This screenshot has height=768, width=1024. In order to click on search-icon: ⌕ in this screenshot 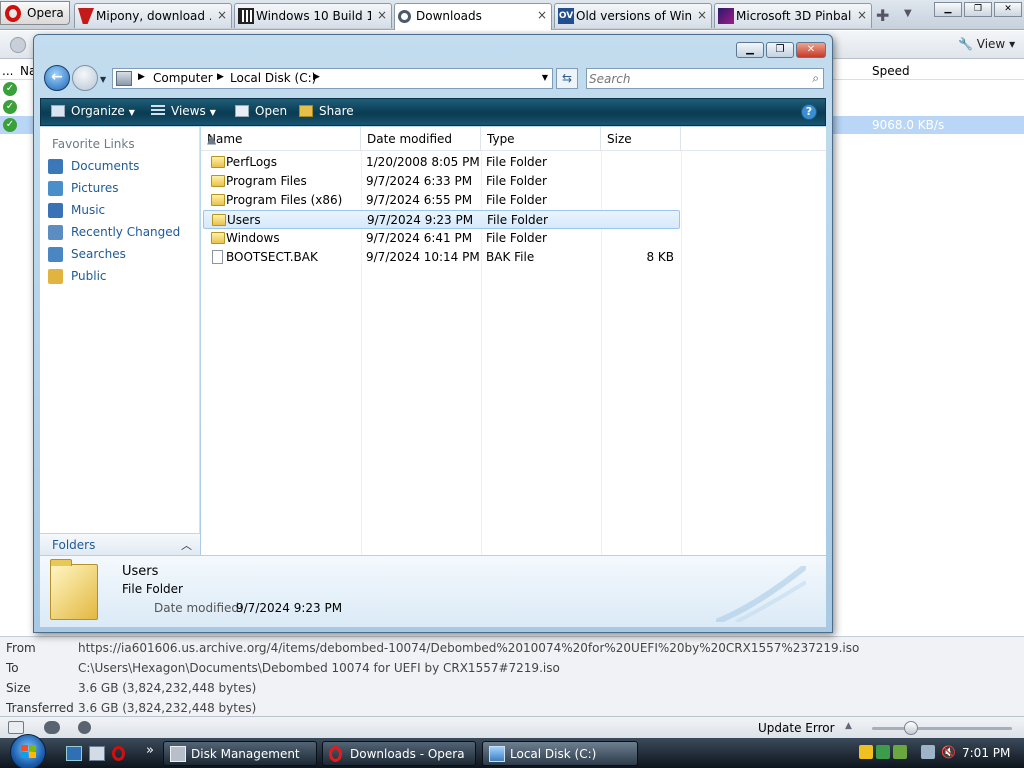, I will do `click(815, 78)`.